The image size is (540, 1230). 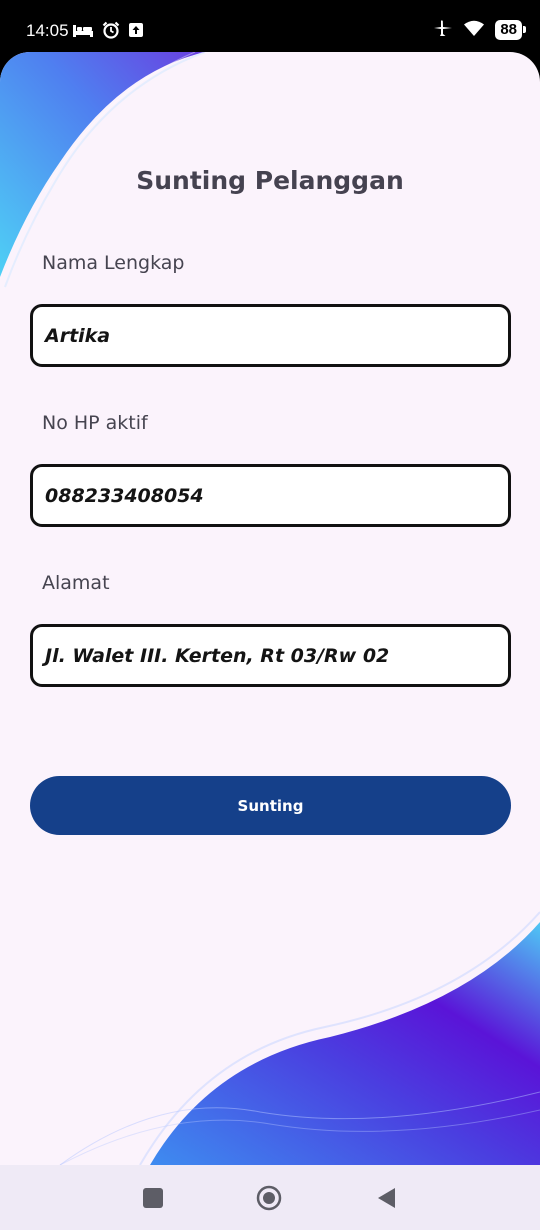 What do you see at coordinates (76, 583) in the screenshot?
I see `address-label: Alamat` at bounding box center [76, 583].